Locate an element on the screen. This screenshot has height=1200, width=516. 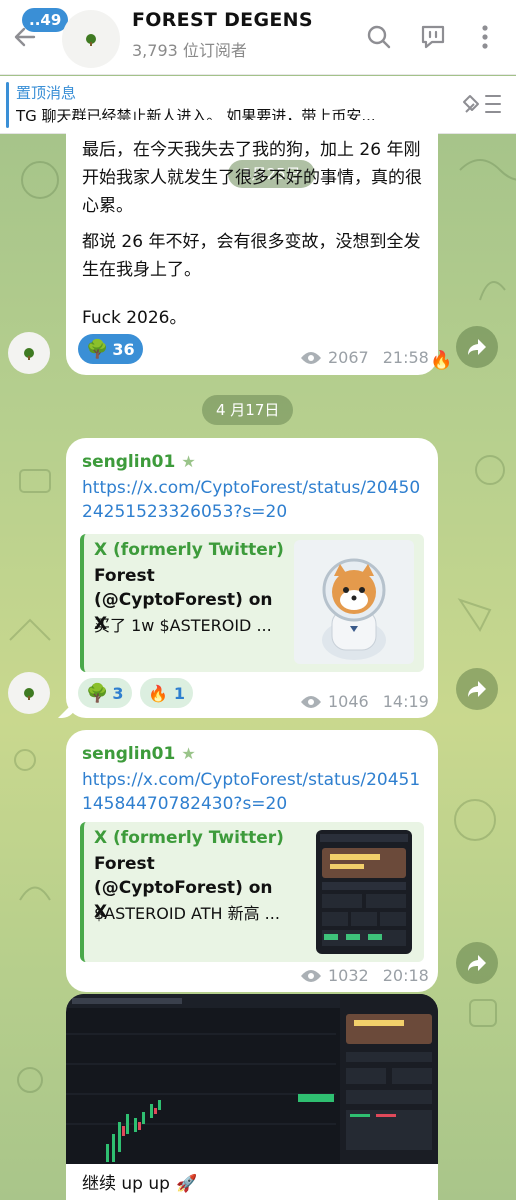
subscriber-count: 3,793 位订阅者 is located at coordinates (189, 50).